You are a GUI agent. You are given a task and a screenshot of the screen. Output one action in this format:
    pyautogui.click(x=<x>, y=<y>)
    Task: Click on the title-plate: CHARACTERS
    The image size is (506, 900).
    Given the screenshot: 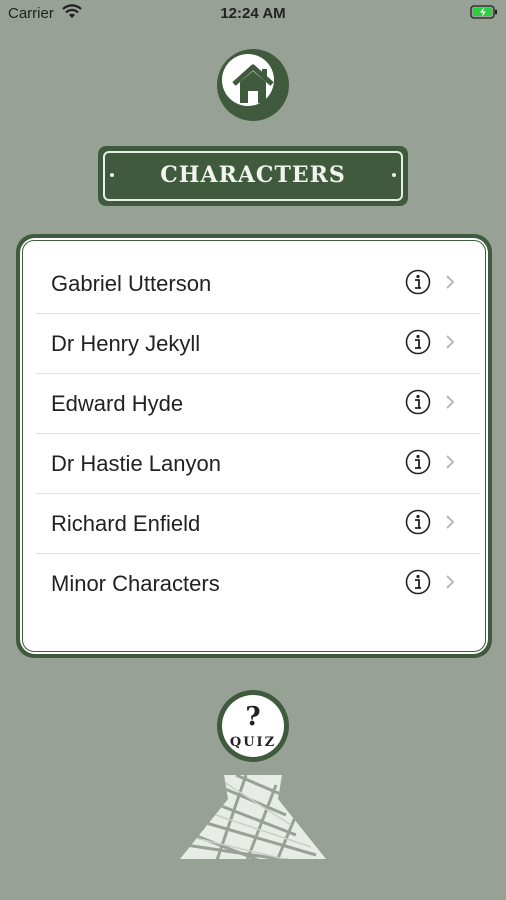 What is the action you would take?
    pyautogui.click(x=253, y=176)
    